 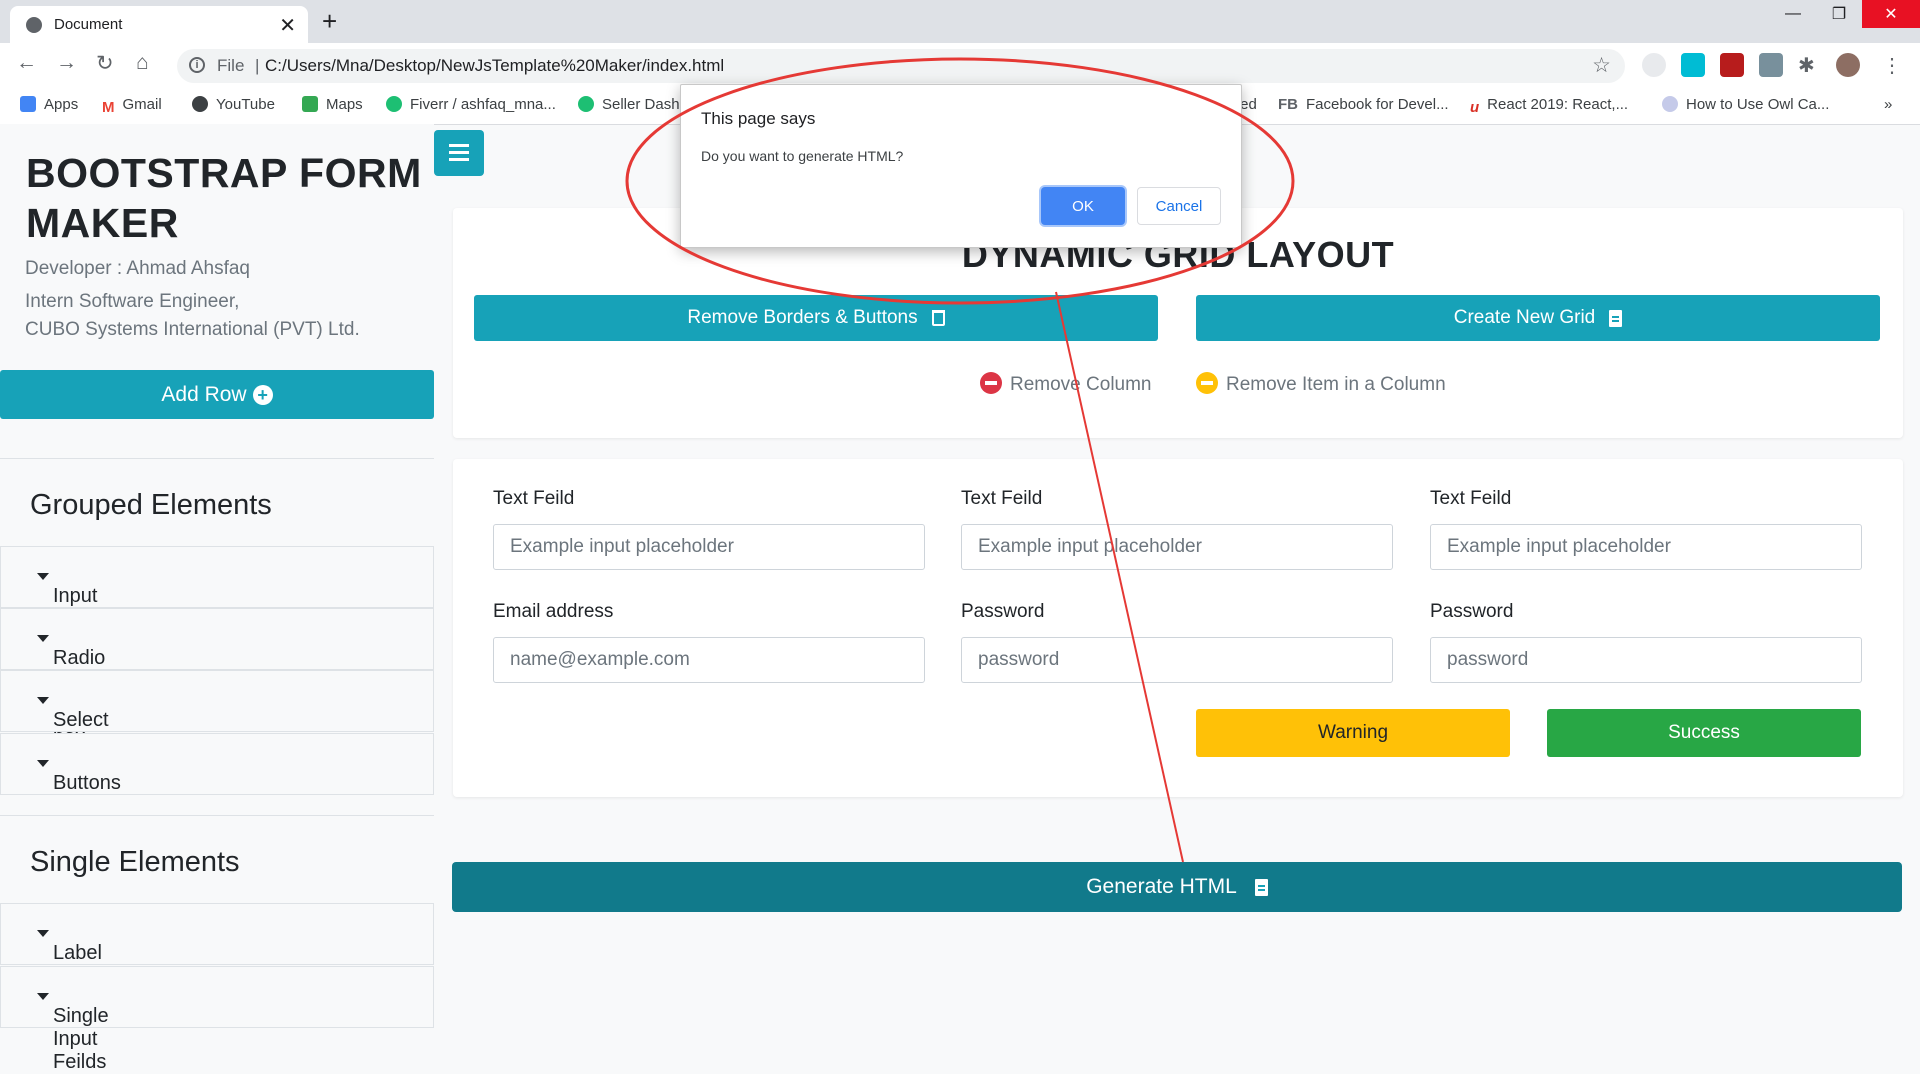 What do you see at coordinates (142, 104) in the screenshot?
I see `bookmark-label: Gmail` at bounding box center [142, 104].